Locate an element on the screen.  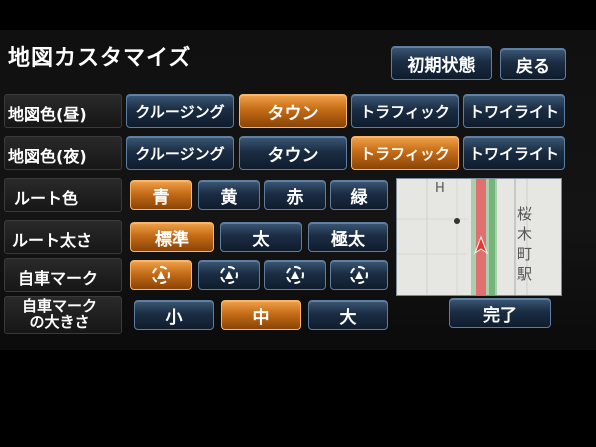
map-preview-roads is located at coordinates (479, 237).